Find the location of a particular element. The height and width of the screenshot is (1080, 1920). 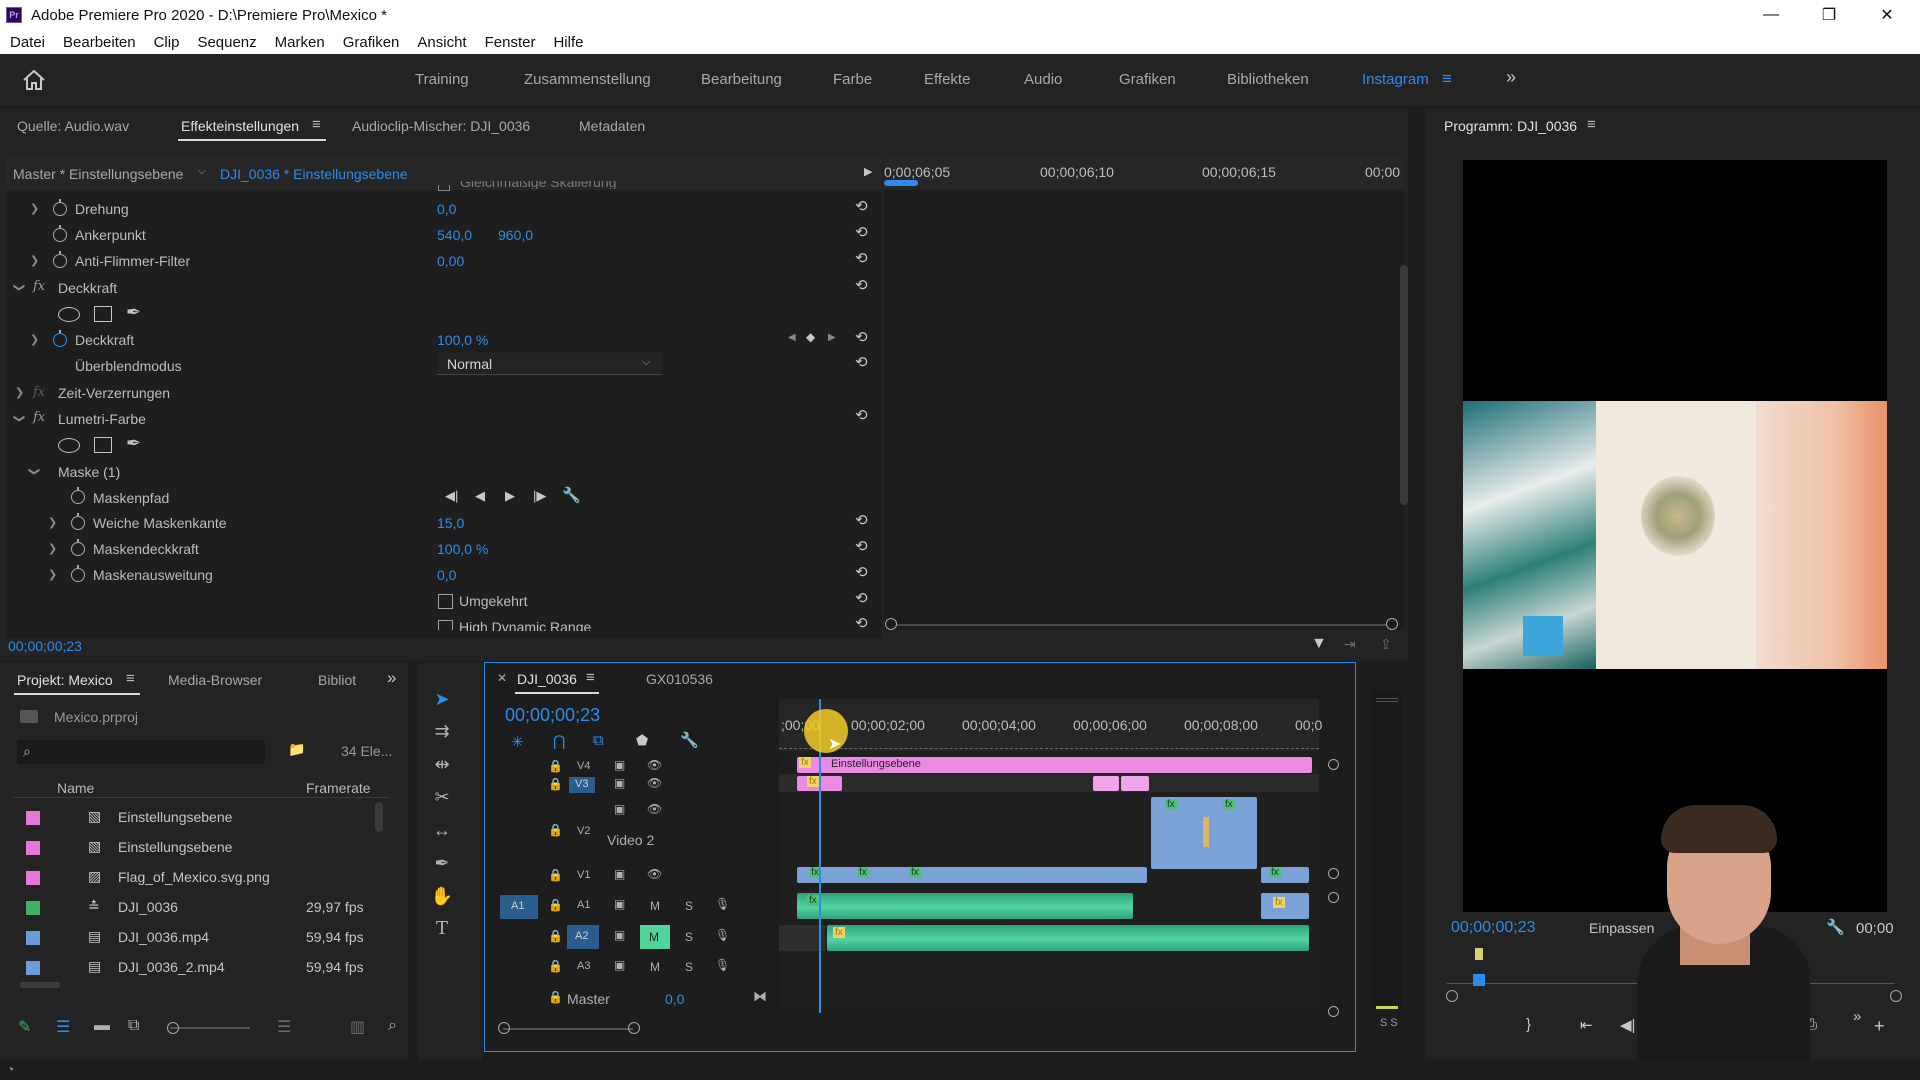

a2-solo-button: S is located at coordinates (689, 937).